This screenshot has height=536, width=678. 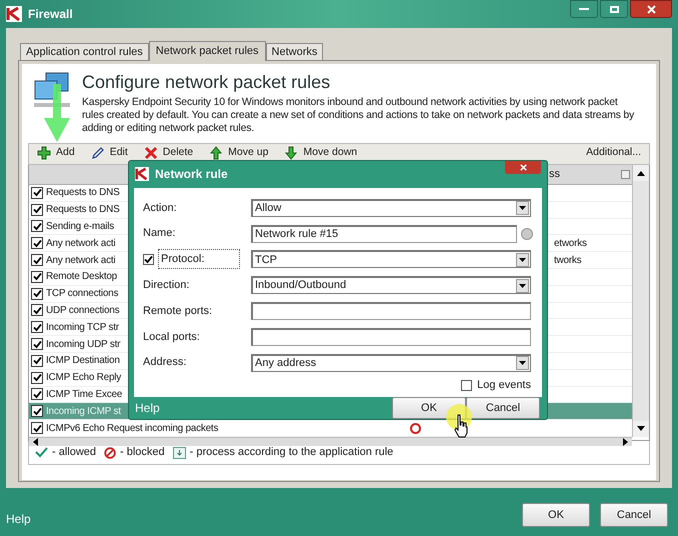 I want to click on down-arrow-icon, so click(x=291, y=153).